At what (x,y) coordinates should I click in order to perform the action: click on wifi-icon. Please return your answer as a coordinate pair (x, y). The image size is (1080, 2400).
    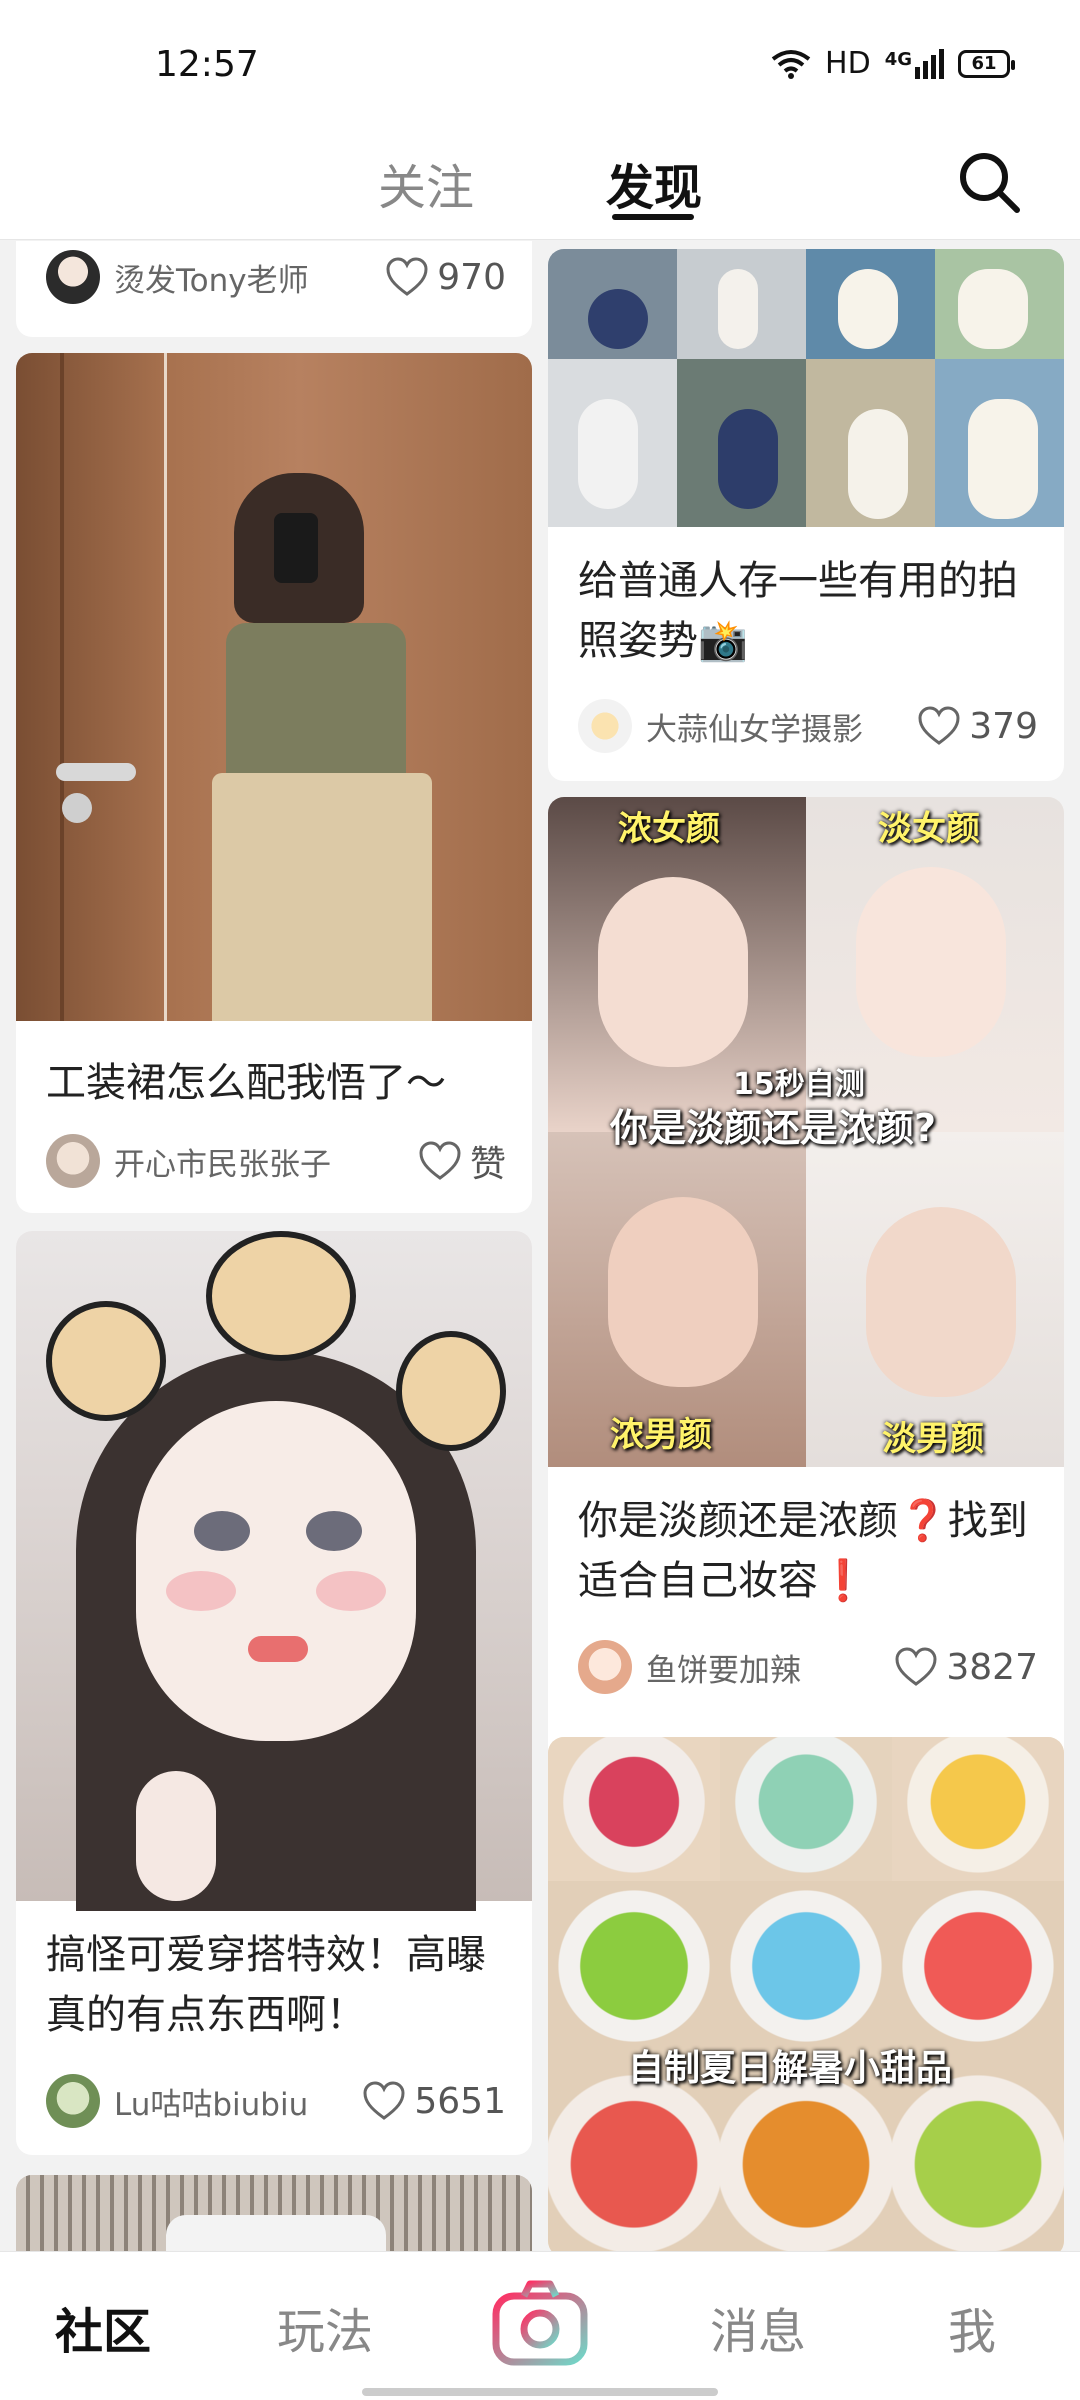
    Looking at the image, I should click on (791, 64).